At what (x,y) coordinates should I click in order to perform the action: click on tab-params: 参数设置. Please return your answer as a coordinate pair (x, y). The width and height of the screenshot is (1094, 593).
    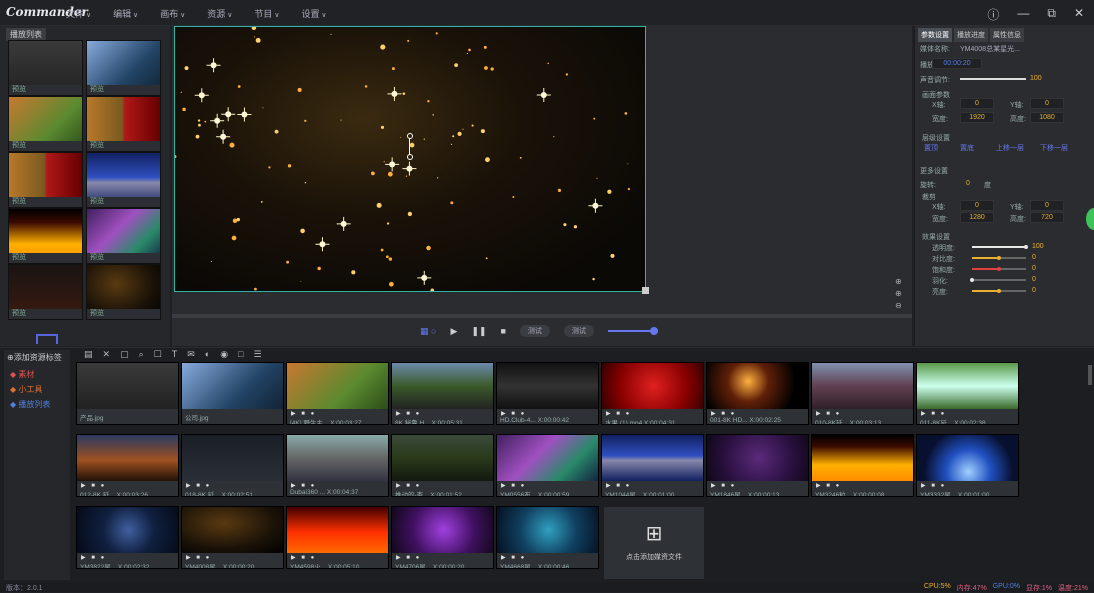
    Looking at the image, I should click on (935, 35).